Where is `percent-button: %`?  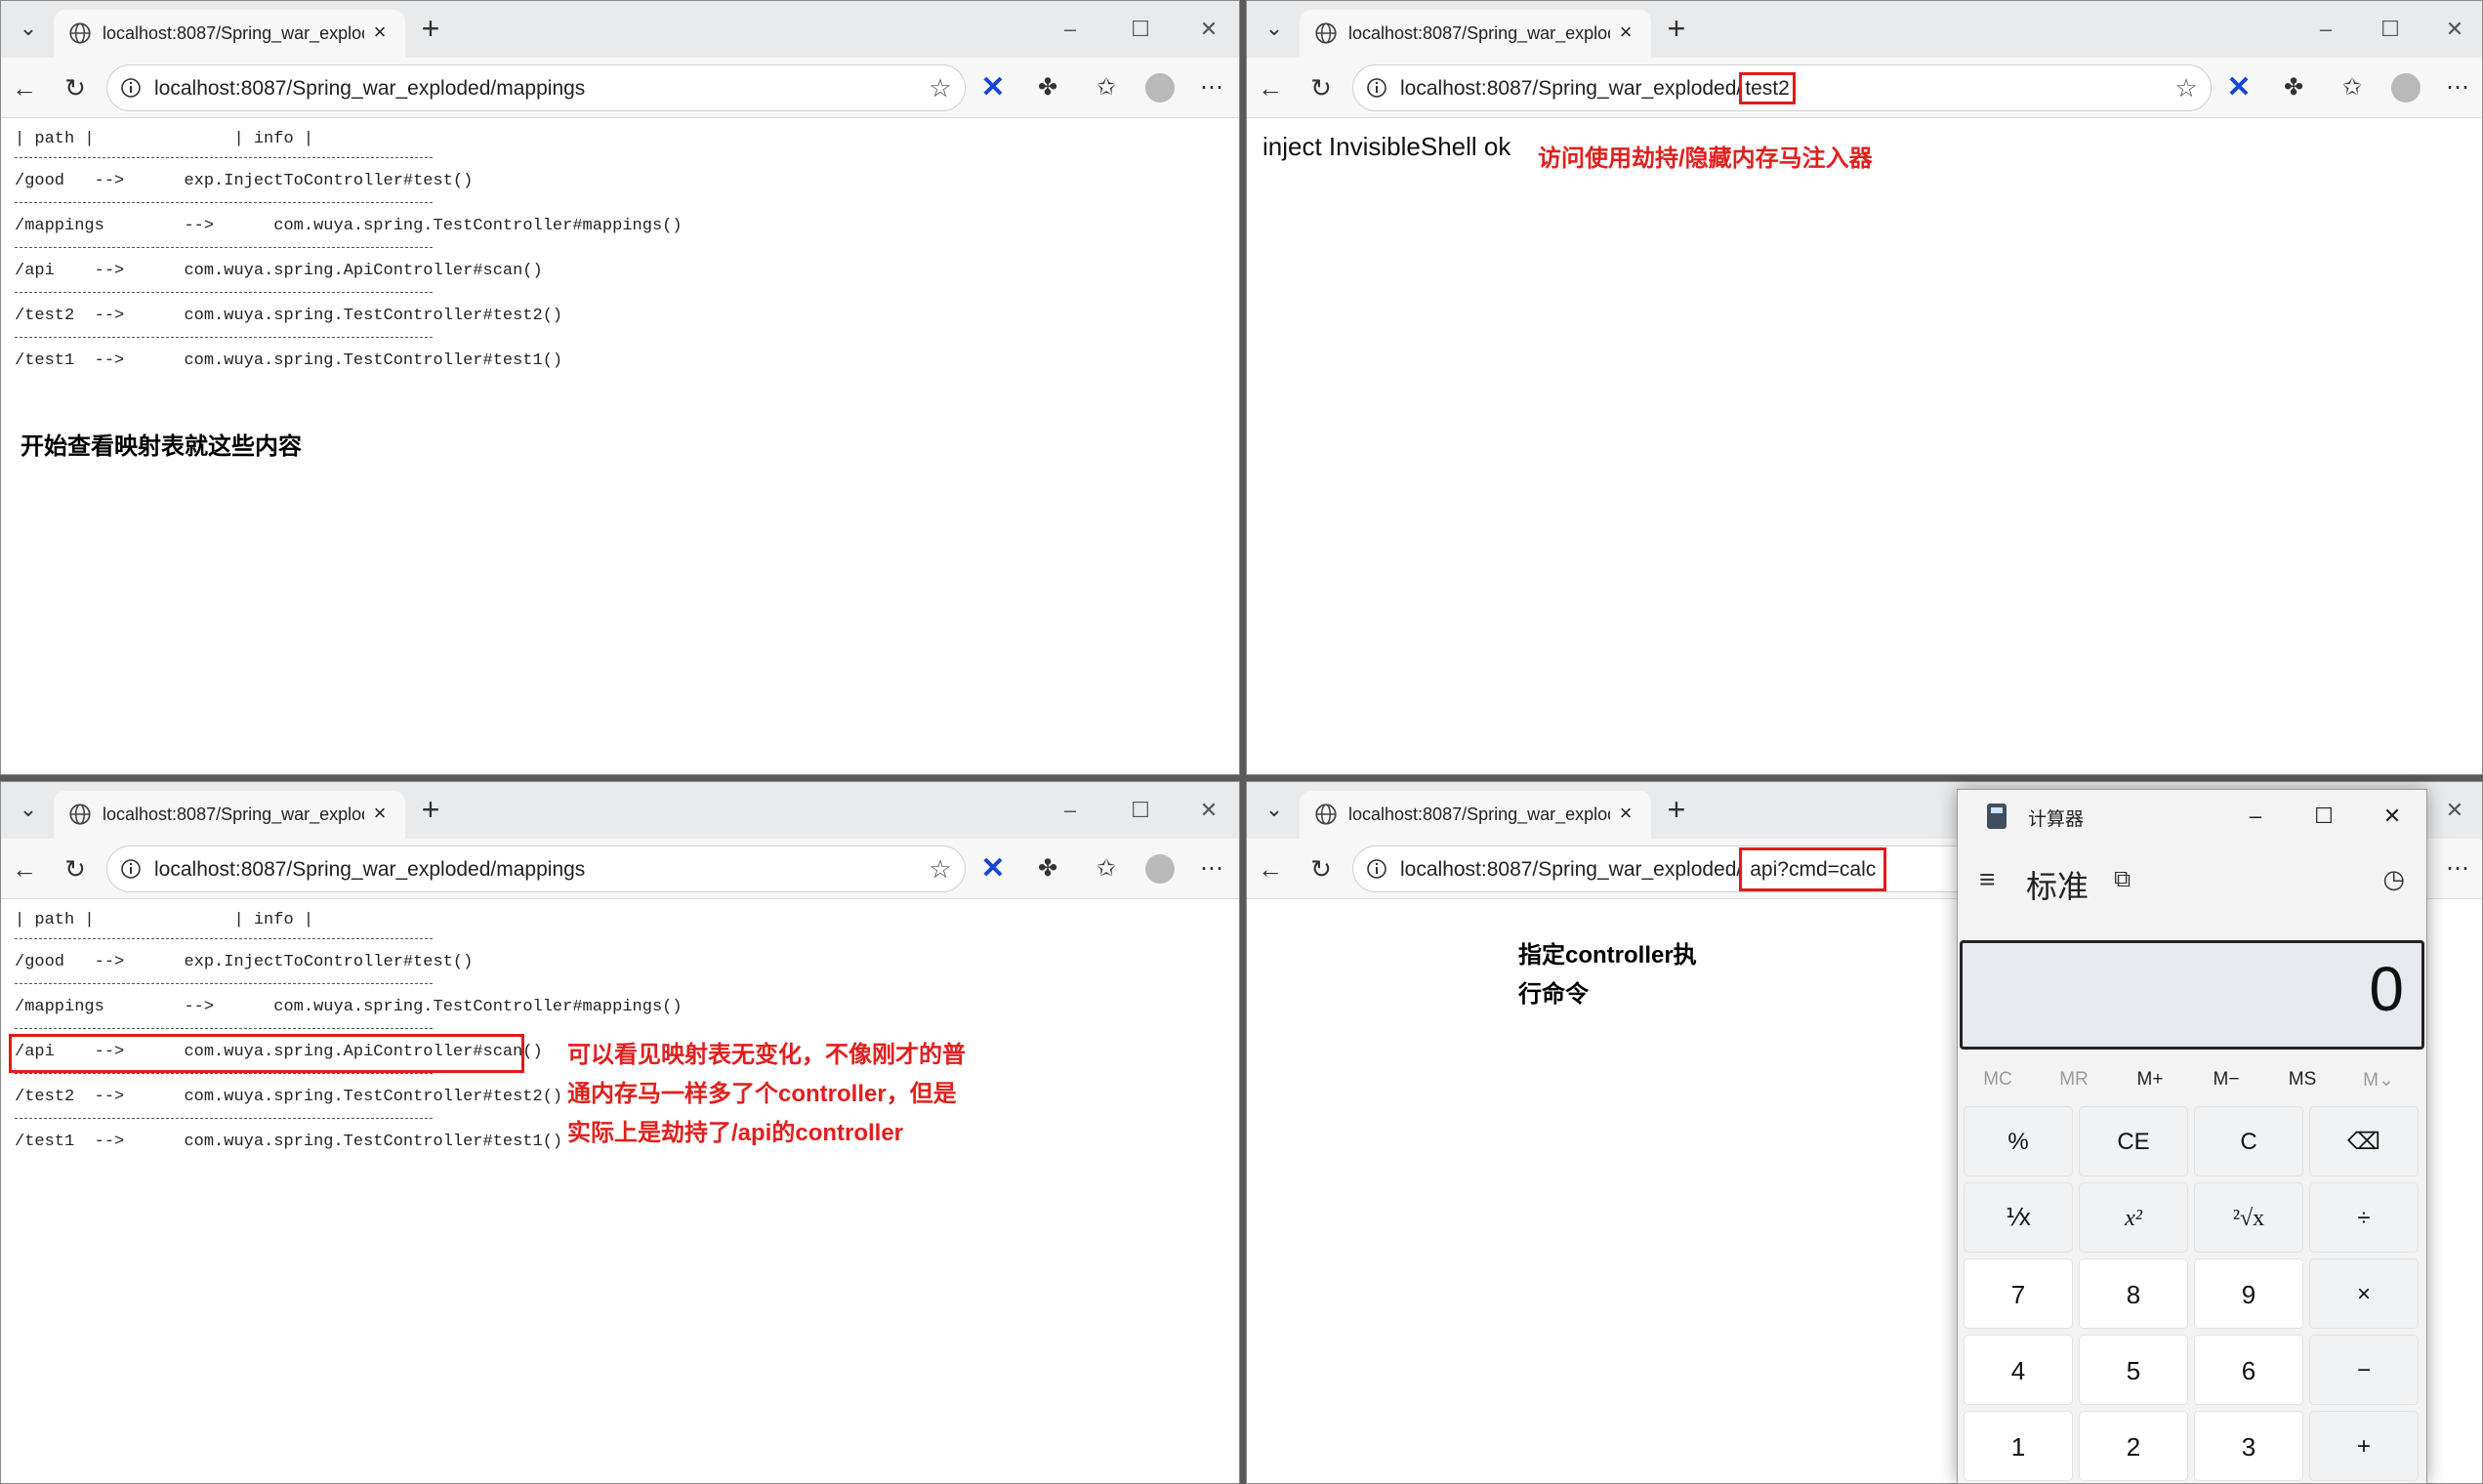
percent-button: % is located at coordinates (2018, 1141).